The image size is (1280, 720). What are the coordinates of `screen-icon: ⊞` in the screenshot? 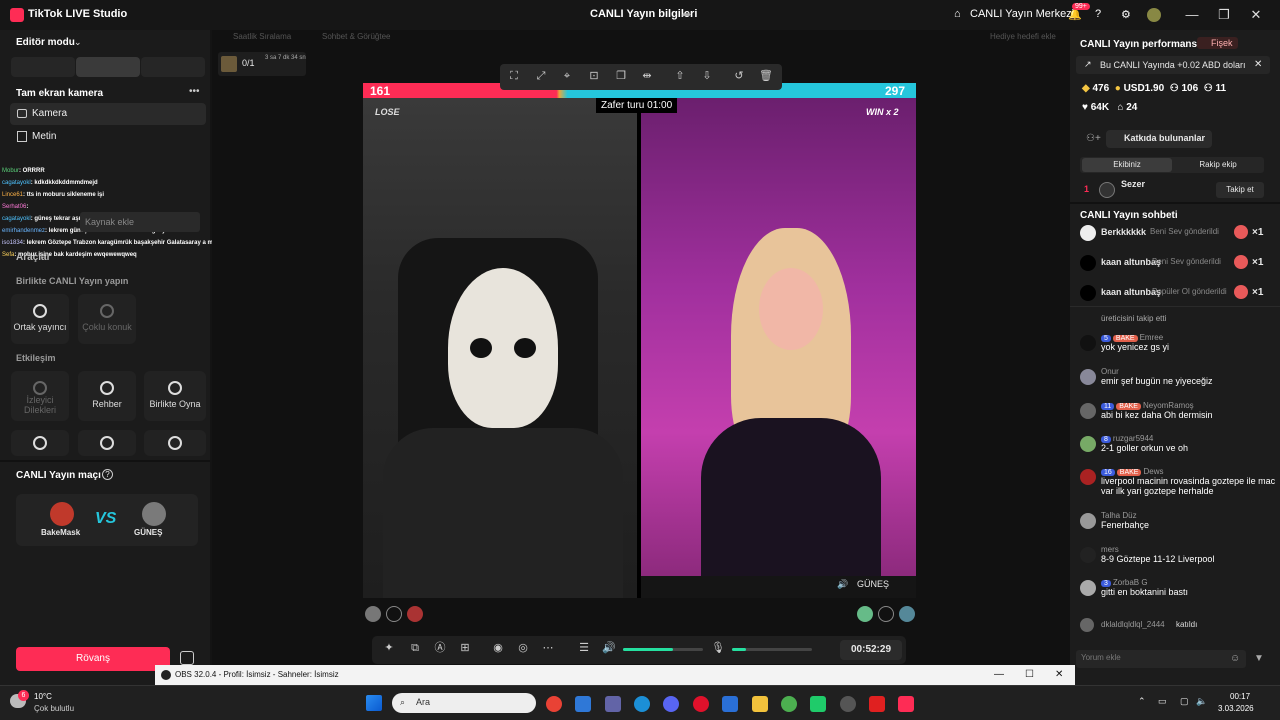 It's located at (465, 648).